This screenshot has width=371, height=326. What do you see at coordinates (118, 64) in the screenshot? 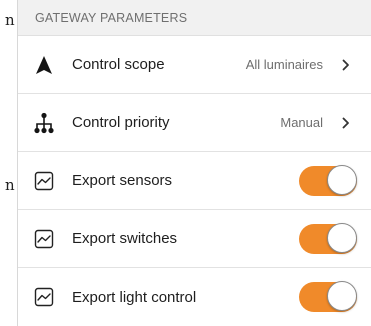
I see `control-scope-label: Control scope` at bounding box center [118, 64].